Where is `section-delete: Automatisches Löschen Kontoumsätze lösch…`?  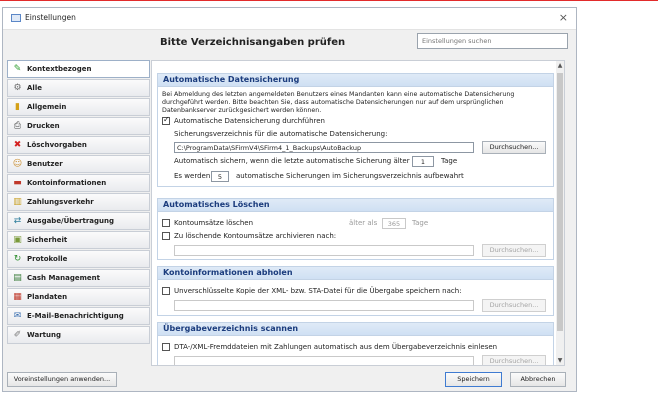
section-delete: Automatisches Löschen Kontoumsätze lösch… is located at coordinates (355, 229).